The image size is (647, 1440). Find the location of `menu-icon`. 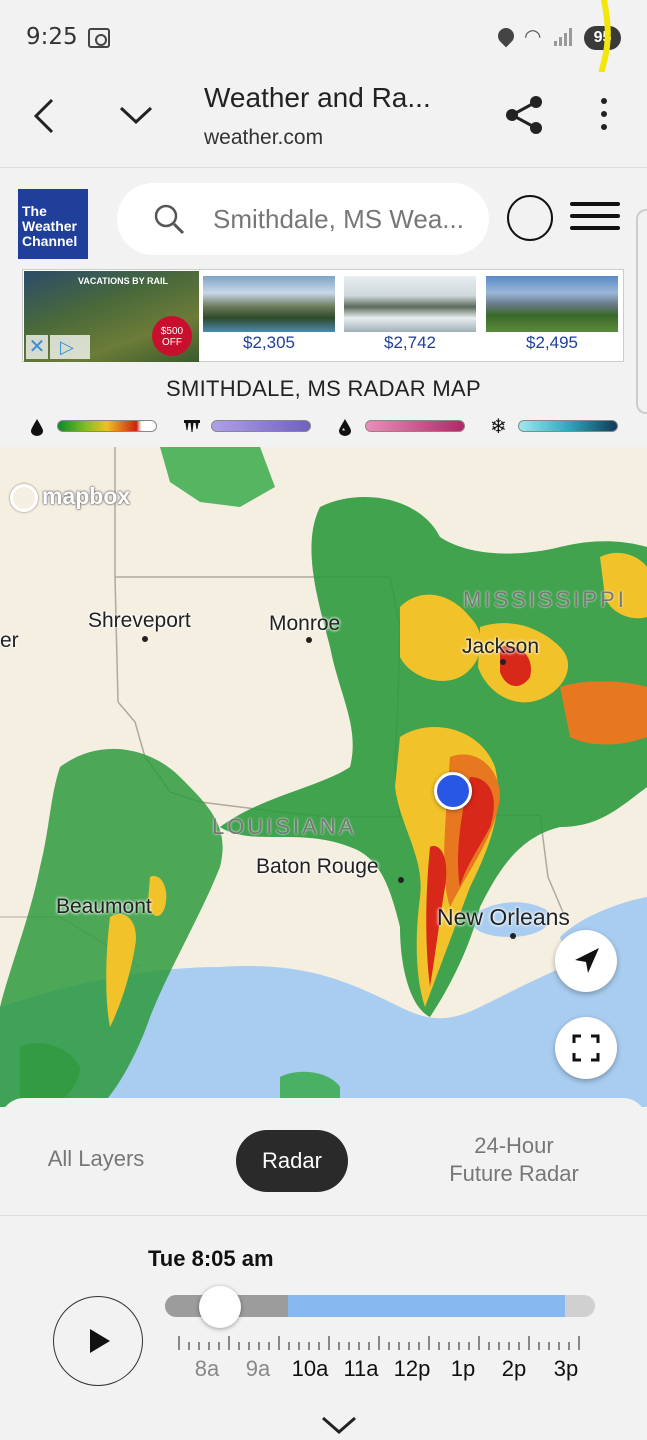

menu-icon is located at coordinates (595, 216).